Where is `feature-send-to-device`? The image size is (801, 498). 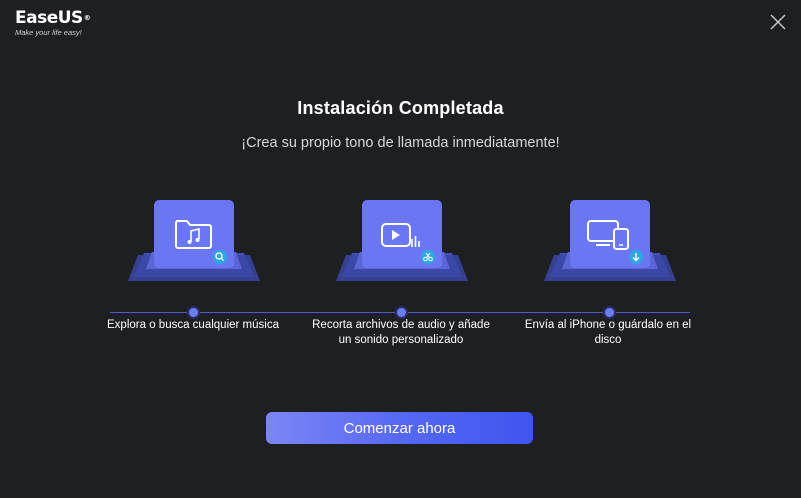 feature-send-to-device is located at coordinates (610, 242).